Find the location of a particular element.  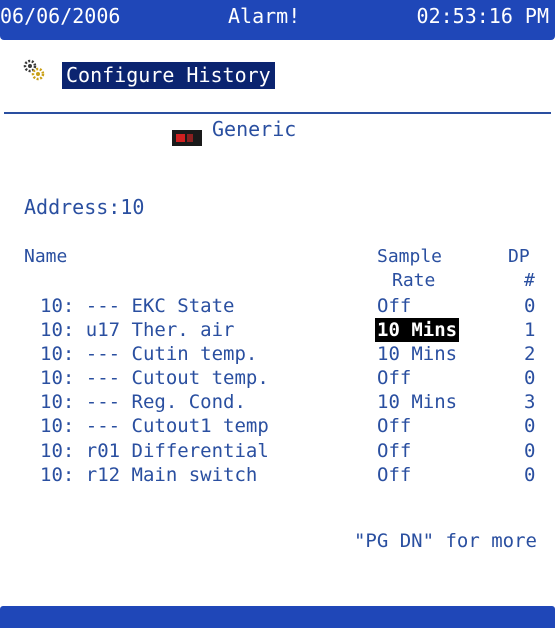

table-row: 10: --- Cutout1 temp Off 0 is located at coordinates (277, 426).